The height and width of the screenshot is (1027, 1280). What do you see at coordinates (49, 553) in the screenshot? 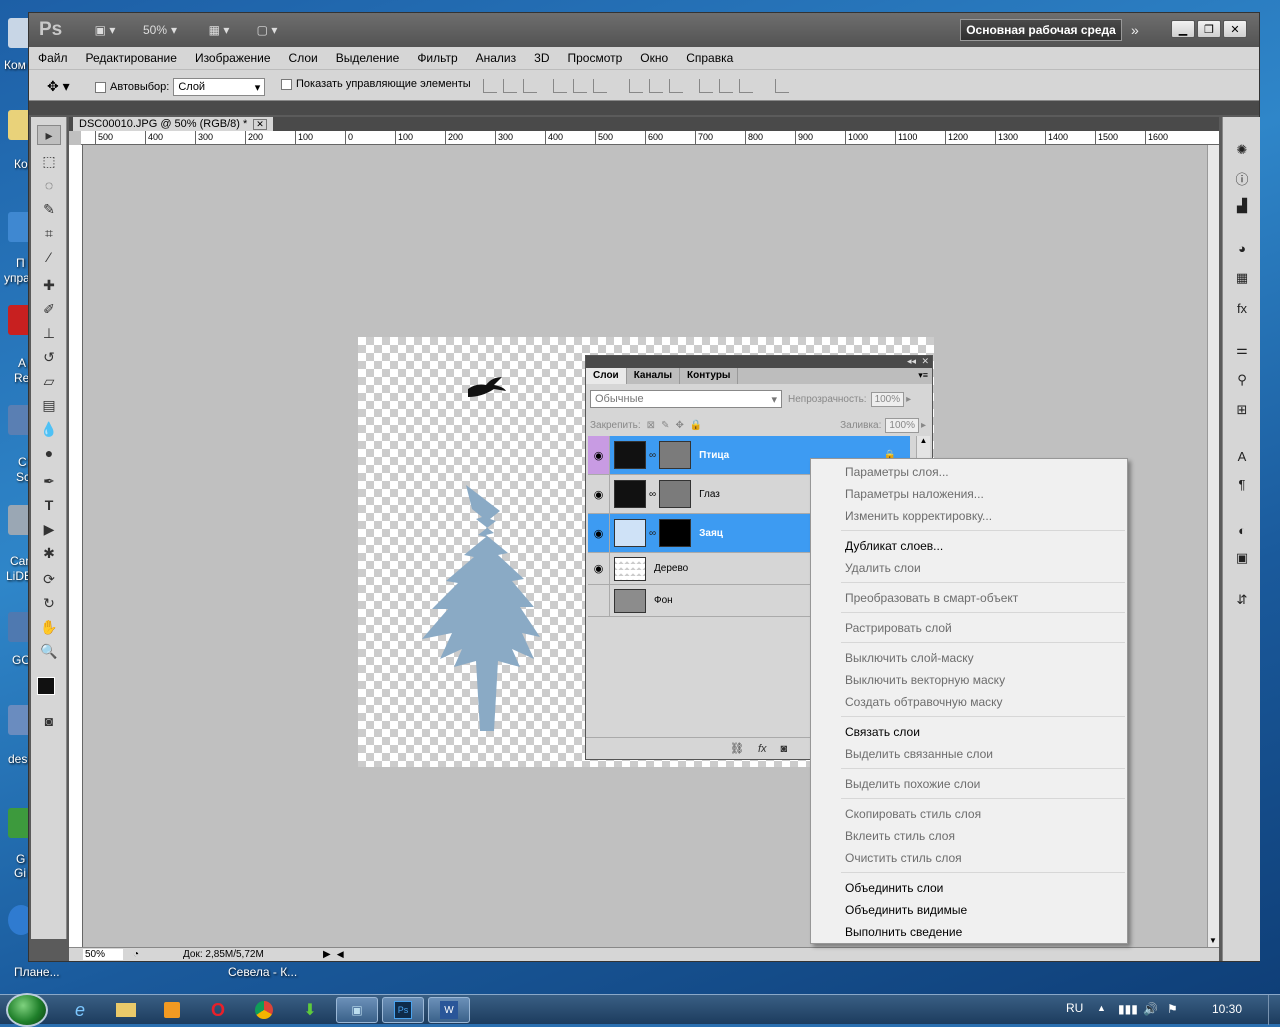
I see `shape-tool-icon: ✱` at bounding box center [49, 553].